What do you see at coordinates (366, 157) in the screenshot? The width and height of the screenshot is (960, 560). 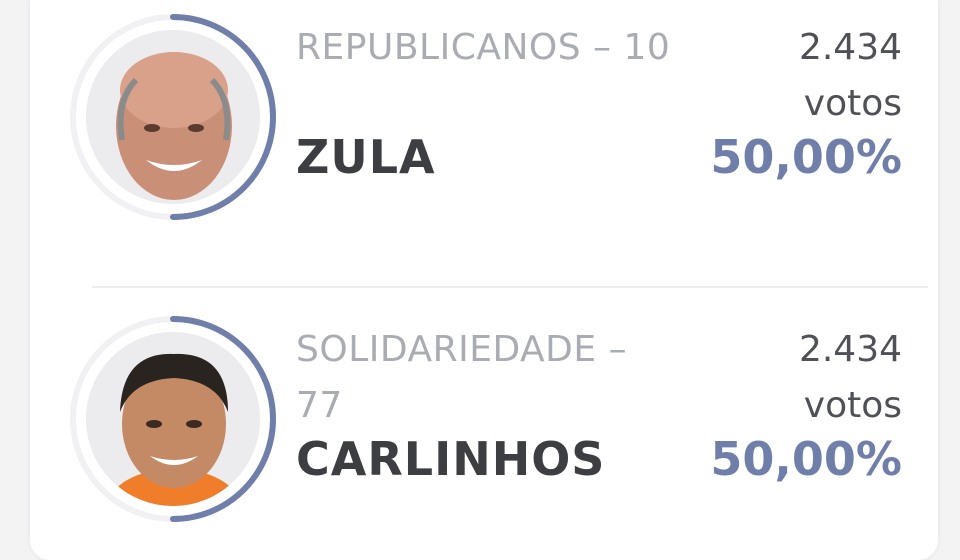 I see `candidate-name: ZULA` at bounding box center [366, 157].